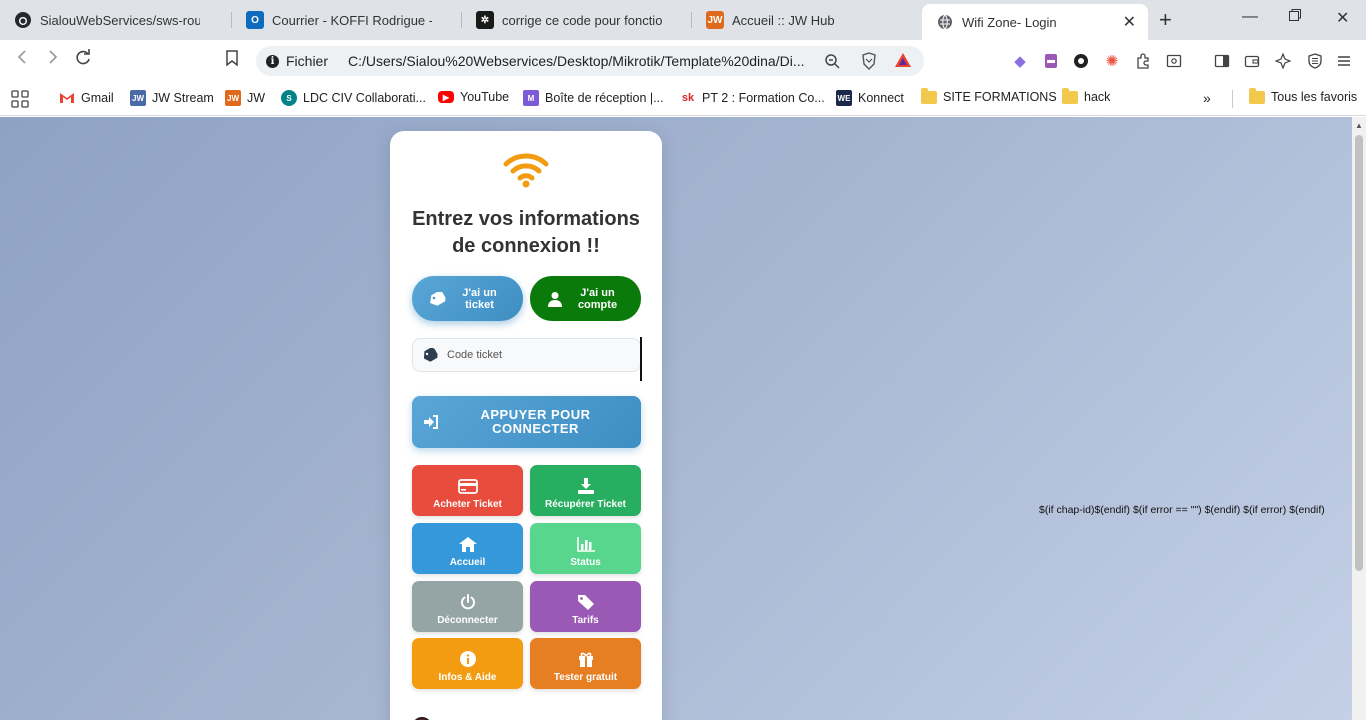  Describe the element at coordinates (183, 98) in the screenshot. I see `bookmark-label: JW Stream` at that location.